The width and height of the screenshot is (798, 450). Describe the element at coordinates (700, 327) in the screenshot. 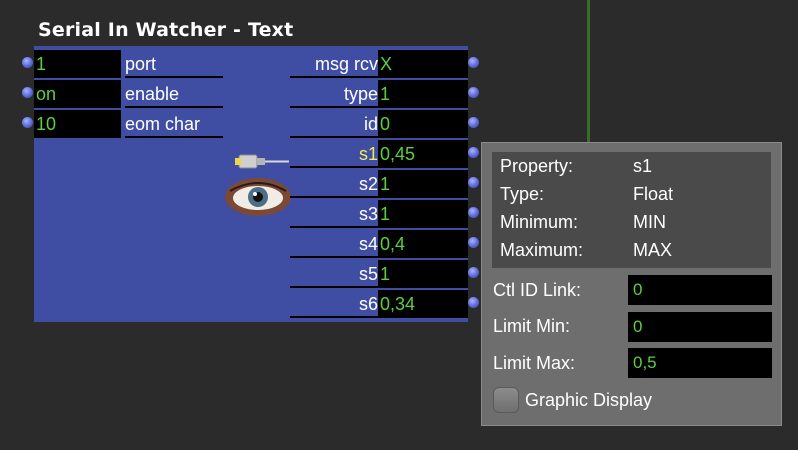

I see `limit-min-field: 0` at that location.